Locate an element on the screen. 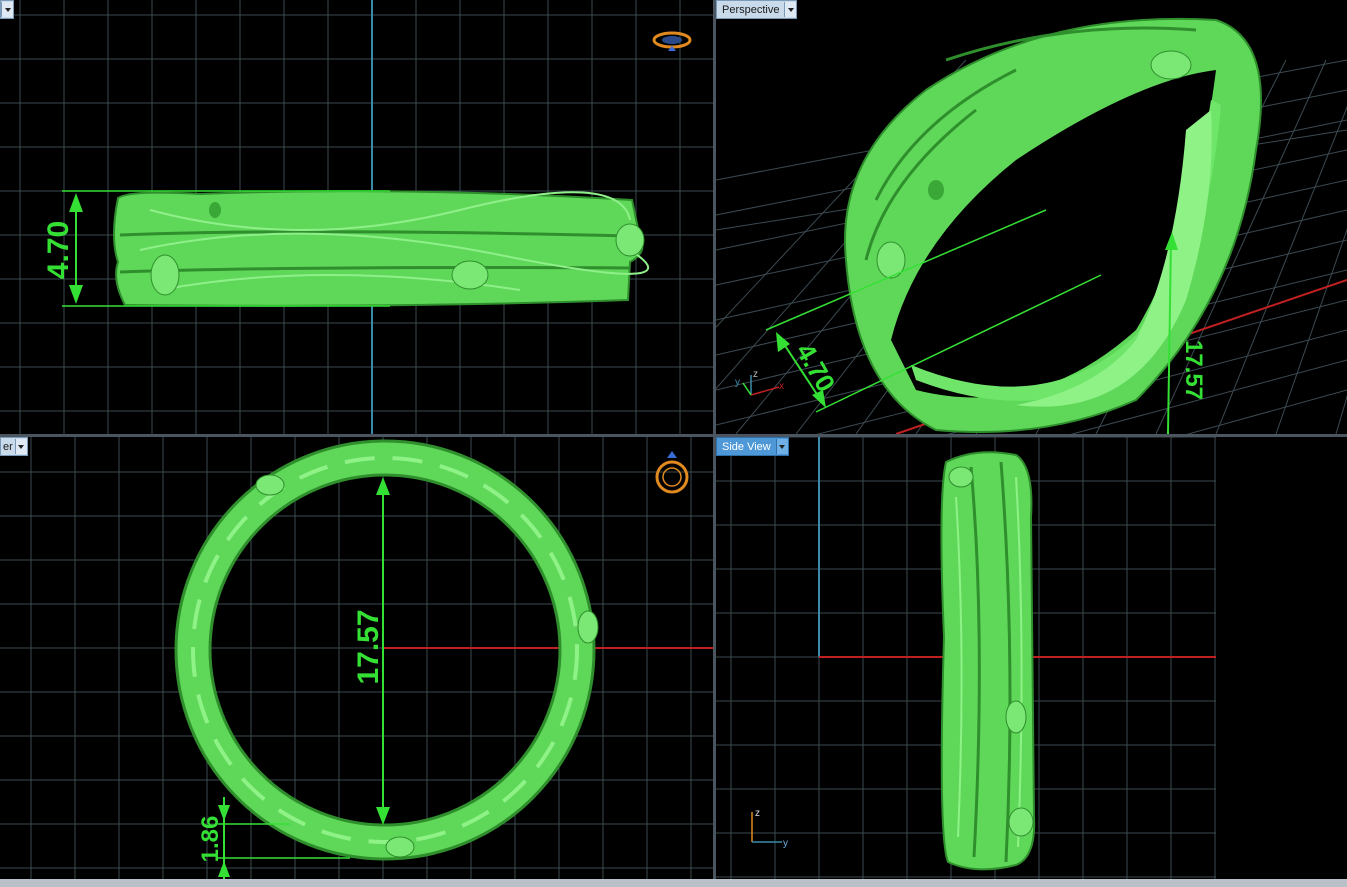 The height and width of the screenshot is (887, 1347). viewport-side-menu: Side View is located at coordinates (752, 446).